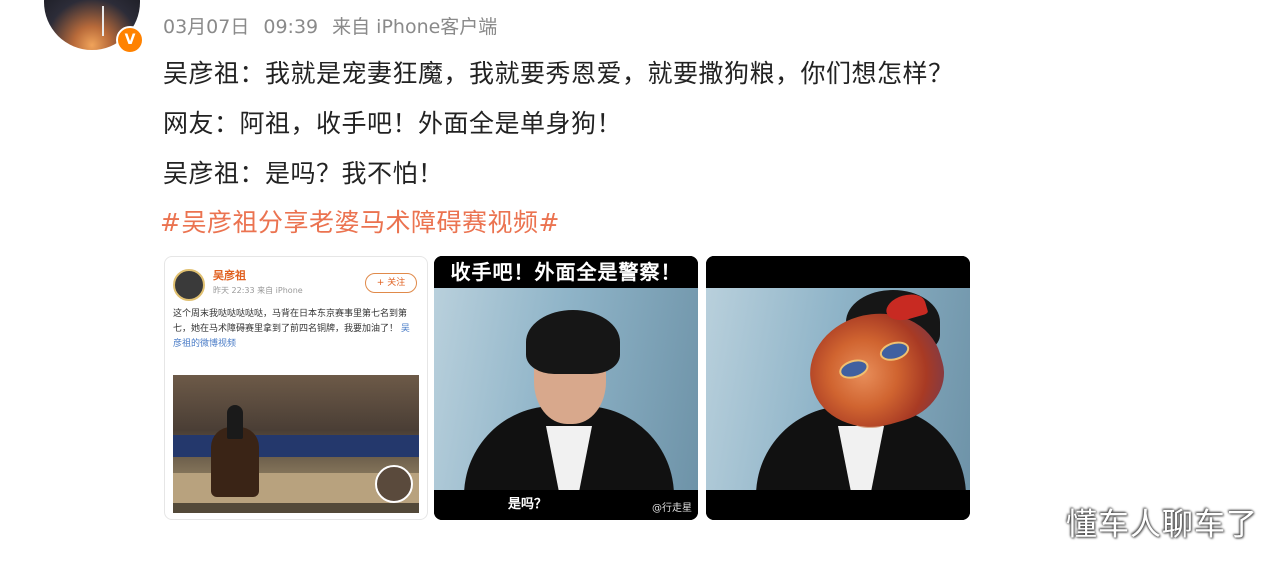  What do you see at coordinates (360, 221) in the screenshot?
I see `hashtag-link: #吴彦祖分享老婆马术障碍赛视频#` at bounding box center [360, 221].